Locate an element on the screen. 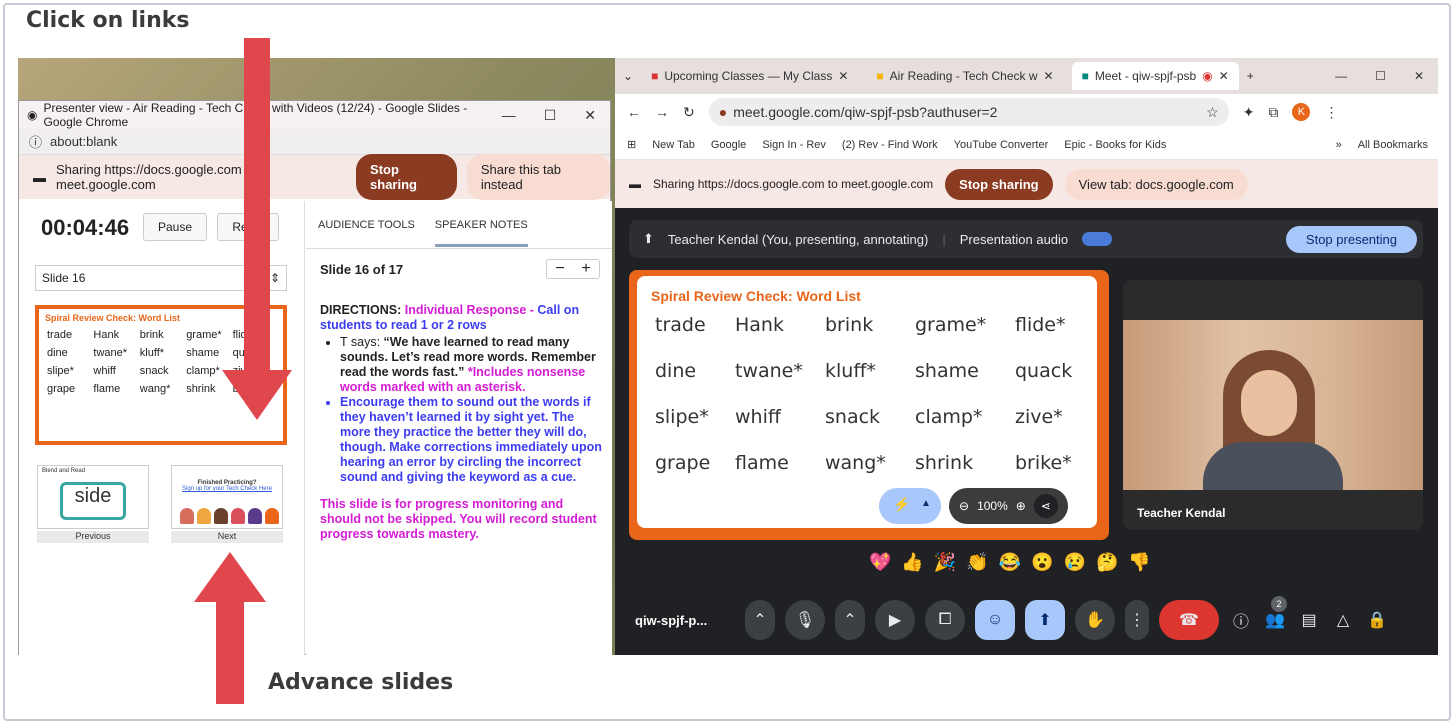 The height and width of the screenshot is (726, 1456). audio-options-icon: ⌃ is located at coordinates (760, 620).